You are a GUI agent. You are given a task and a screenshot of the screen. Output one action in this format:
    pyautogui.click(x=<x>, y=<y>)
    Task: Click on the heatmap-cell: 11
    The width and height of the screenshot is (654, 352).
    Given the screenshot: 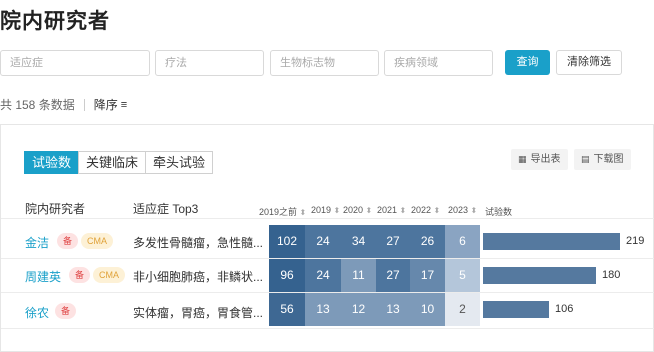 What is the action you would take?
    pyautogui.click(x=358, y=275)
    